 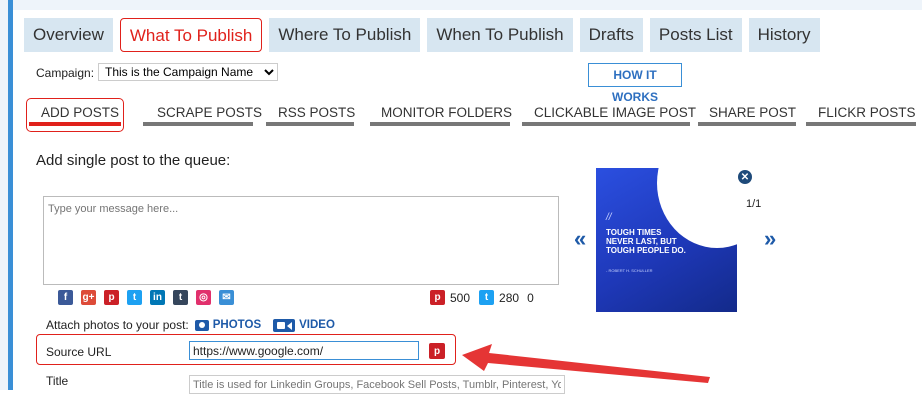 I want to click on image-counter: 1/1, so click(x=754, y=204).